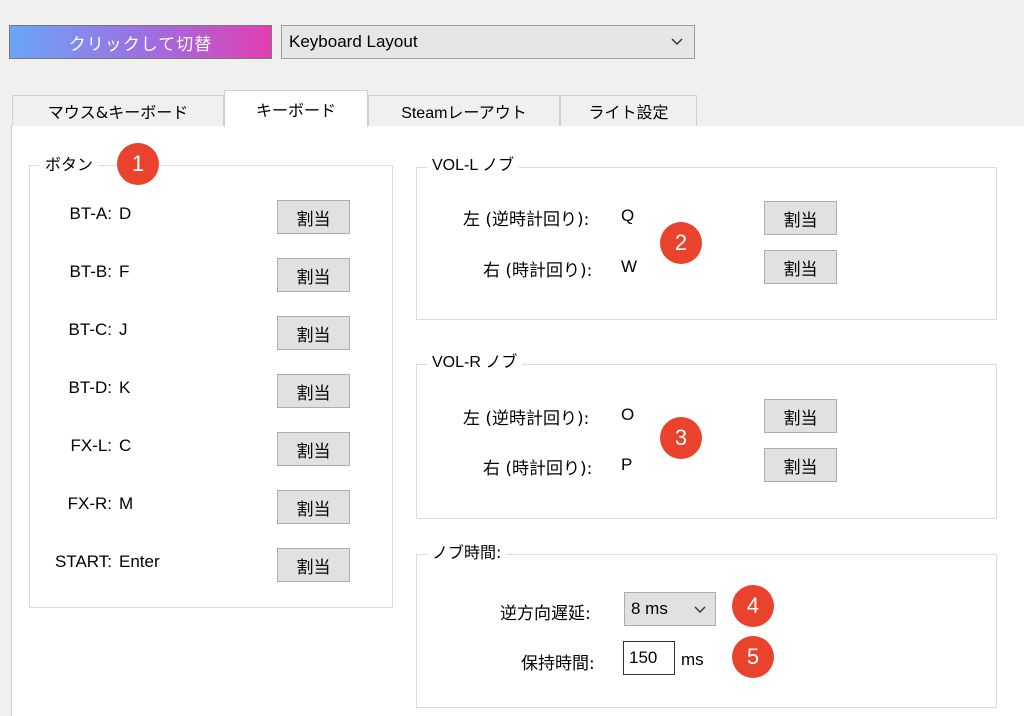 The image size is (1024, 716). What do you see at coordinates (526, 220) in the screenshot?
I see `vol-l-left-label: 左 (逆時計回り):` at bounding box center [526, 220].